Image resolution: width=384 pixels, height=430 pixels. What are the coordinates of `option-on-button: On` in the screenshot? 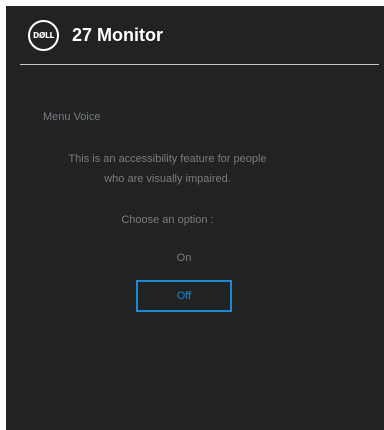 It's located at (184, 258).